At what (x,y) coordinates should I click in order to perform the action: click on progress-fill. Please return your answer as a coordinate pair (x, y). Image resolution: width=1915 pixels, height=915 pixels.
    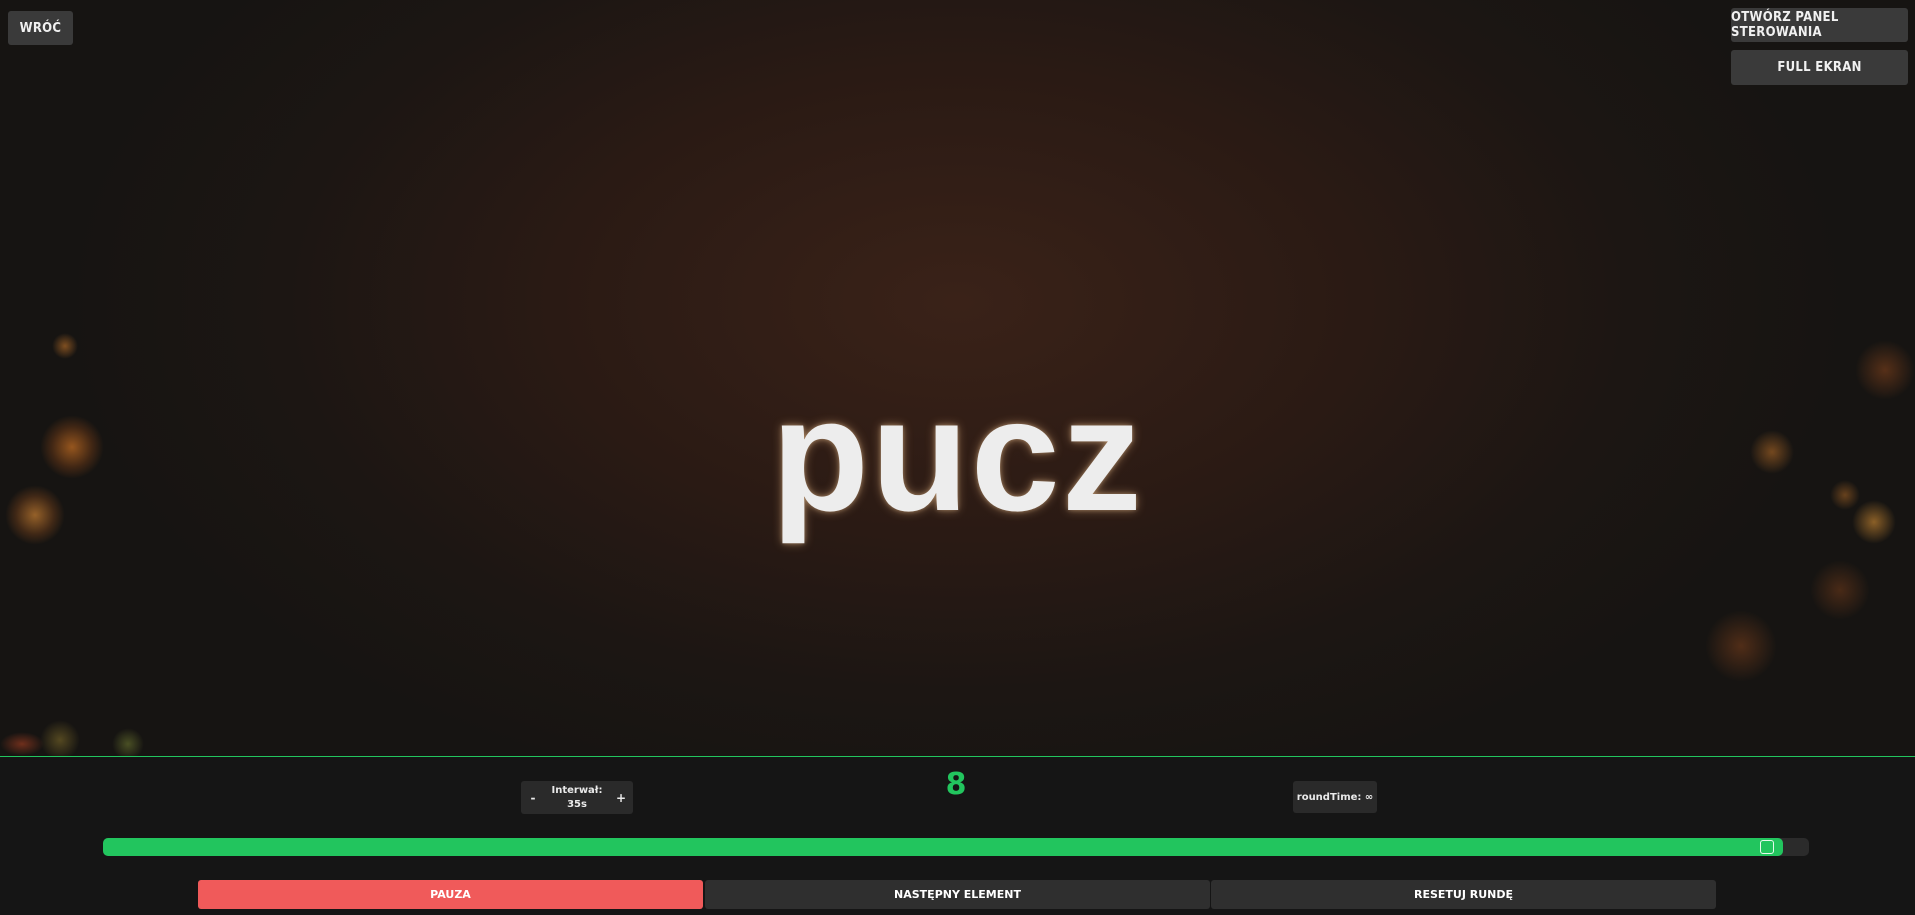
    Looking at the image, I should click on (943, 847).